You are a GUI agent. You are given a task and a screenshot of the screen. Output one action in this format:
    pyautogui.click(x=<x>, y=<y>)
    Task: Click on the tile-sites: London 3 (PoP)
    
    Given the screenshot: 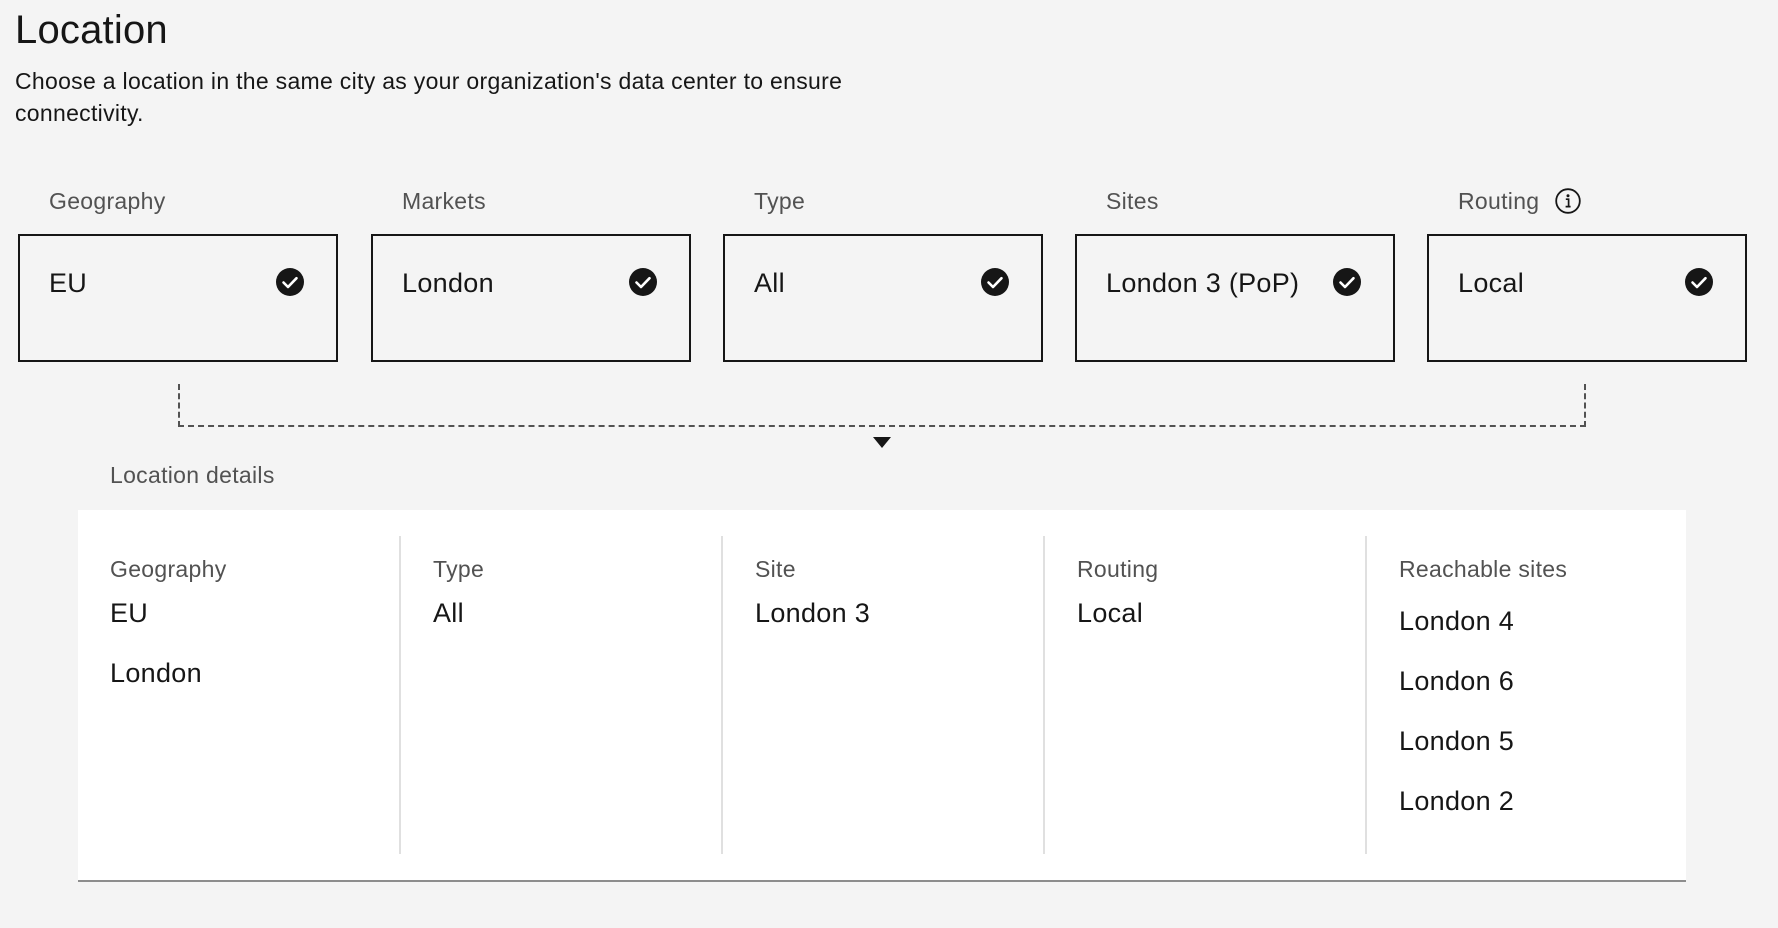 What is the action you would take?
    pyautogui.click(x=1235, y=298)
    